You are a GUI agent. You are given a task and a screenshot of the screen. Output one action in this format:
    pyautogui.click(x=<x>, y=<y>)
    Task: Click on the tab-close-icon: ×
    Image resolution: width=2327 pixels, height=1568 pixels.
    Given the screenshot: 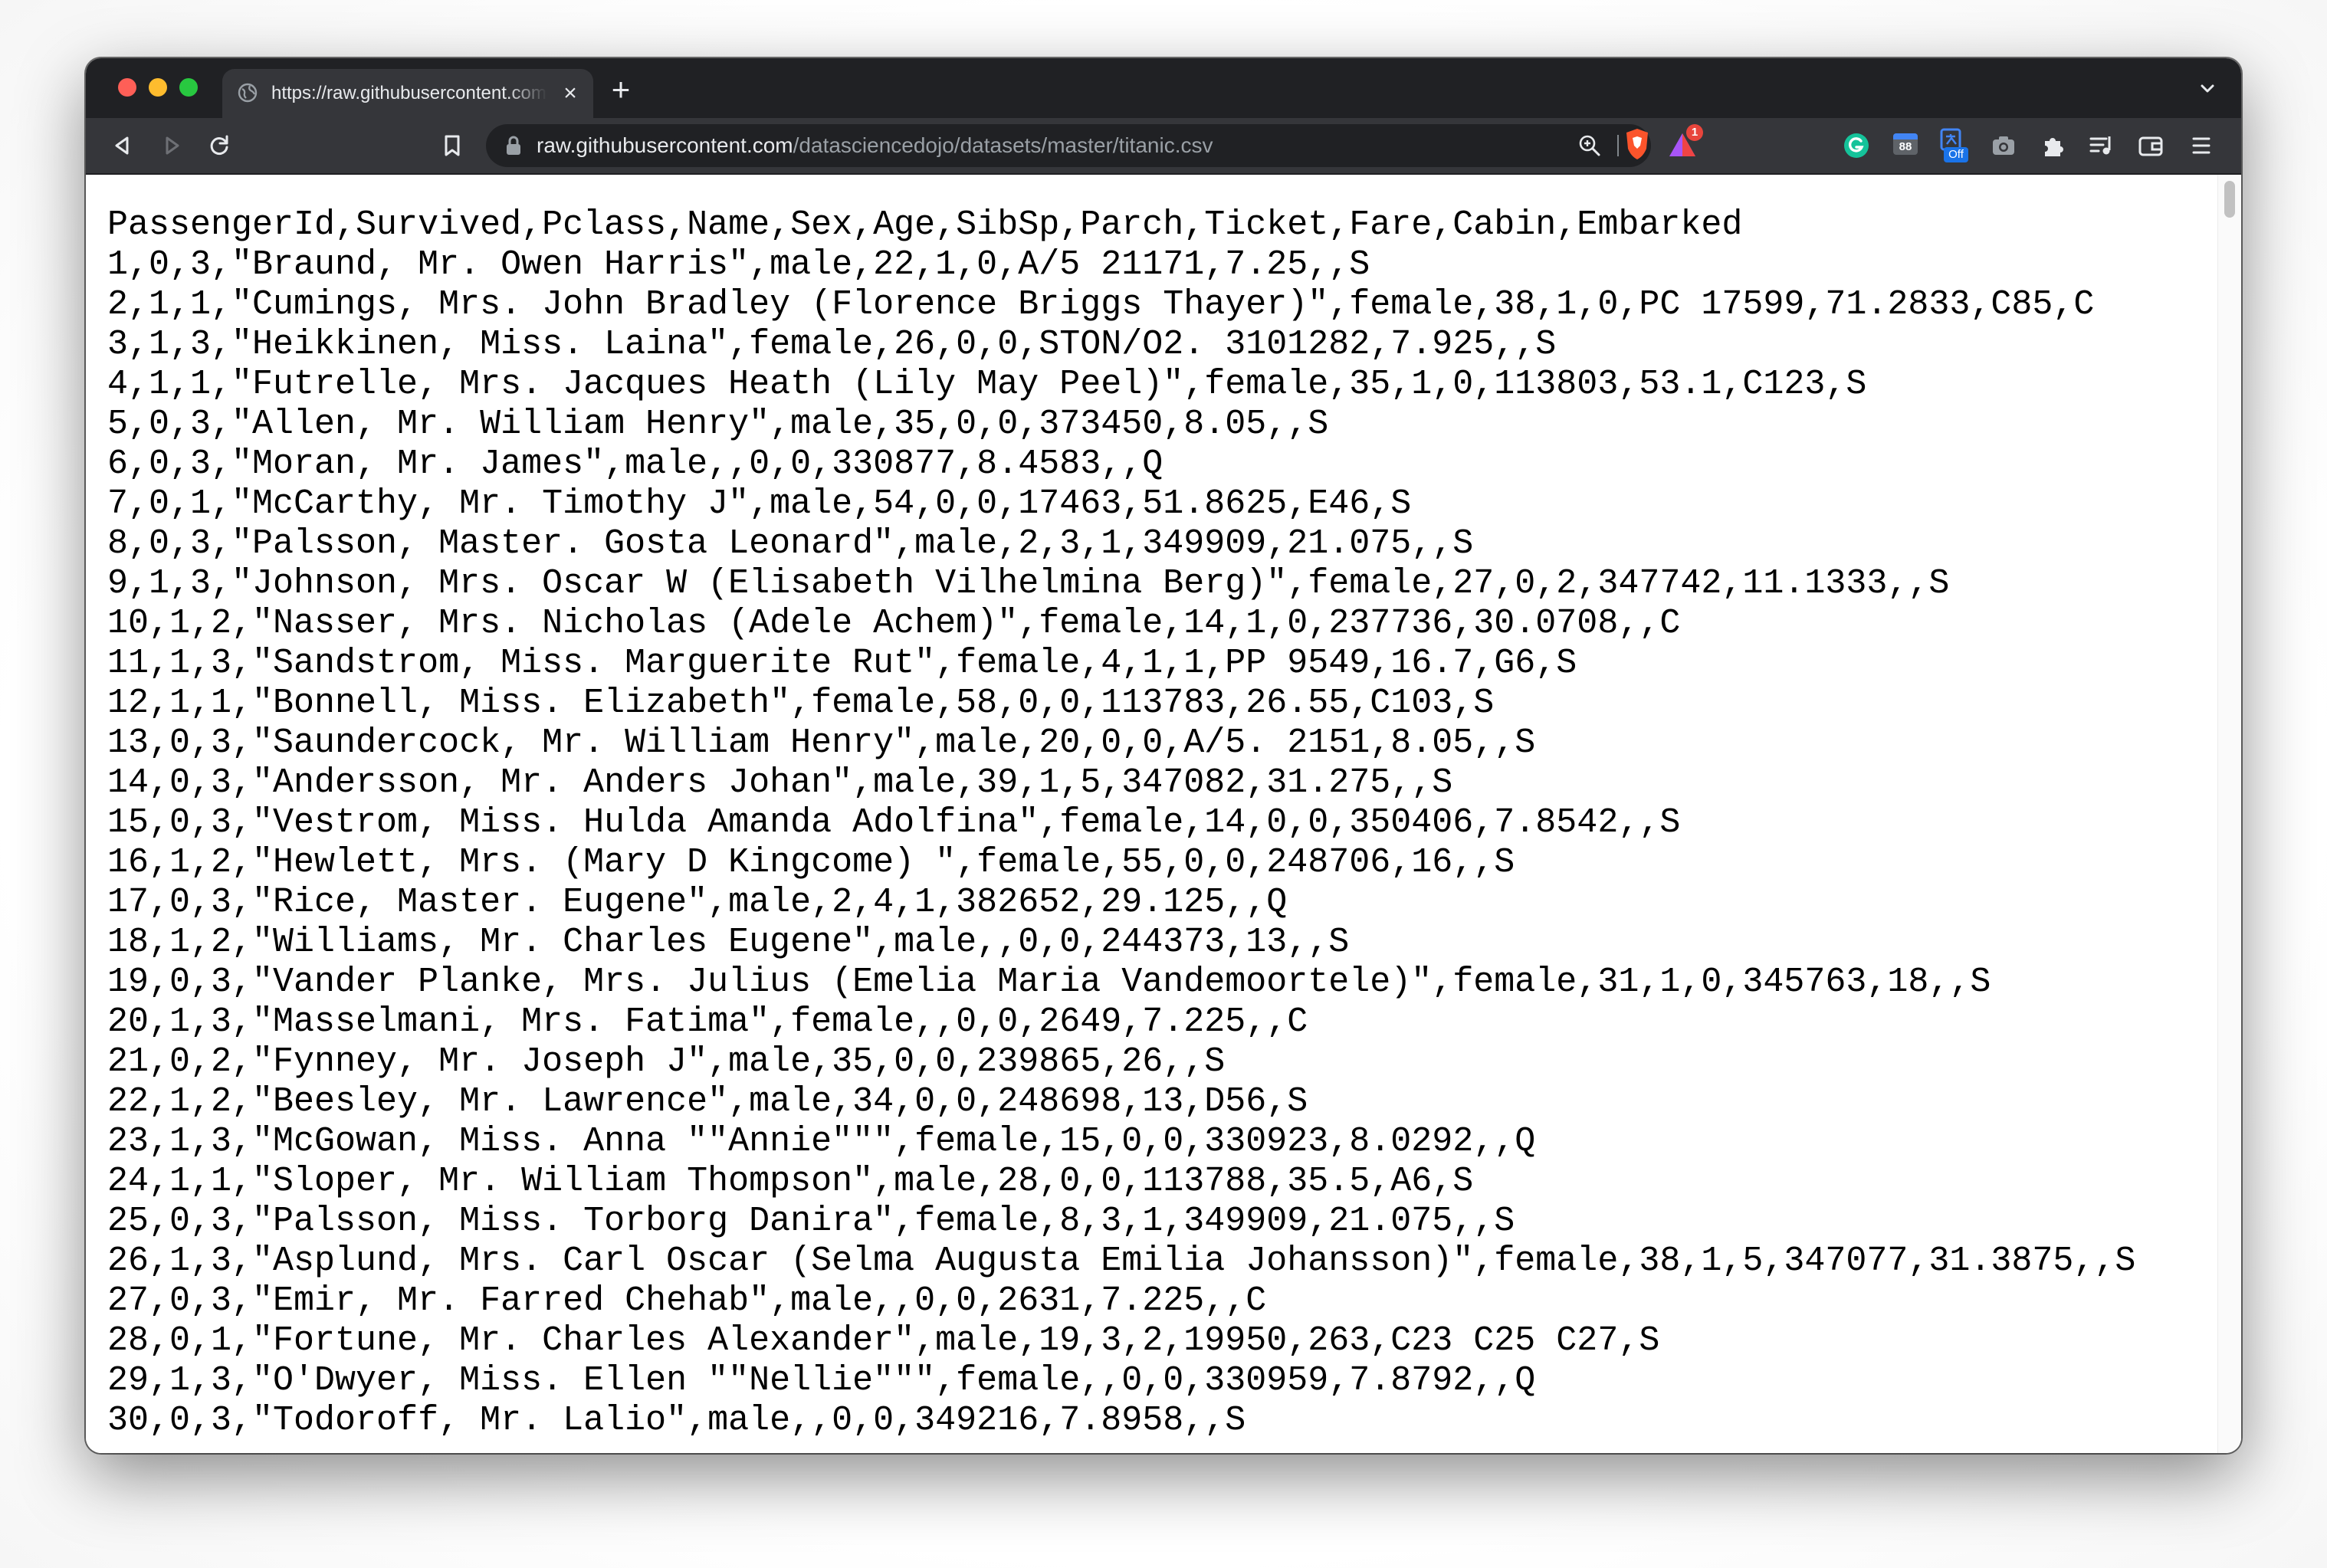 What is the action you would take?
    pyautogui.click(x=570, y=93)
    